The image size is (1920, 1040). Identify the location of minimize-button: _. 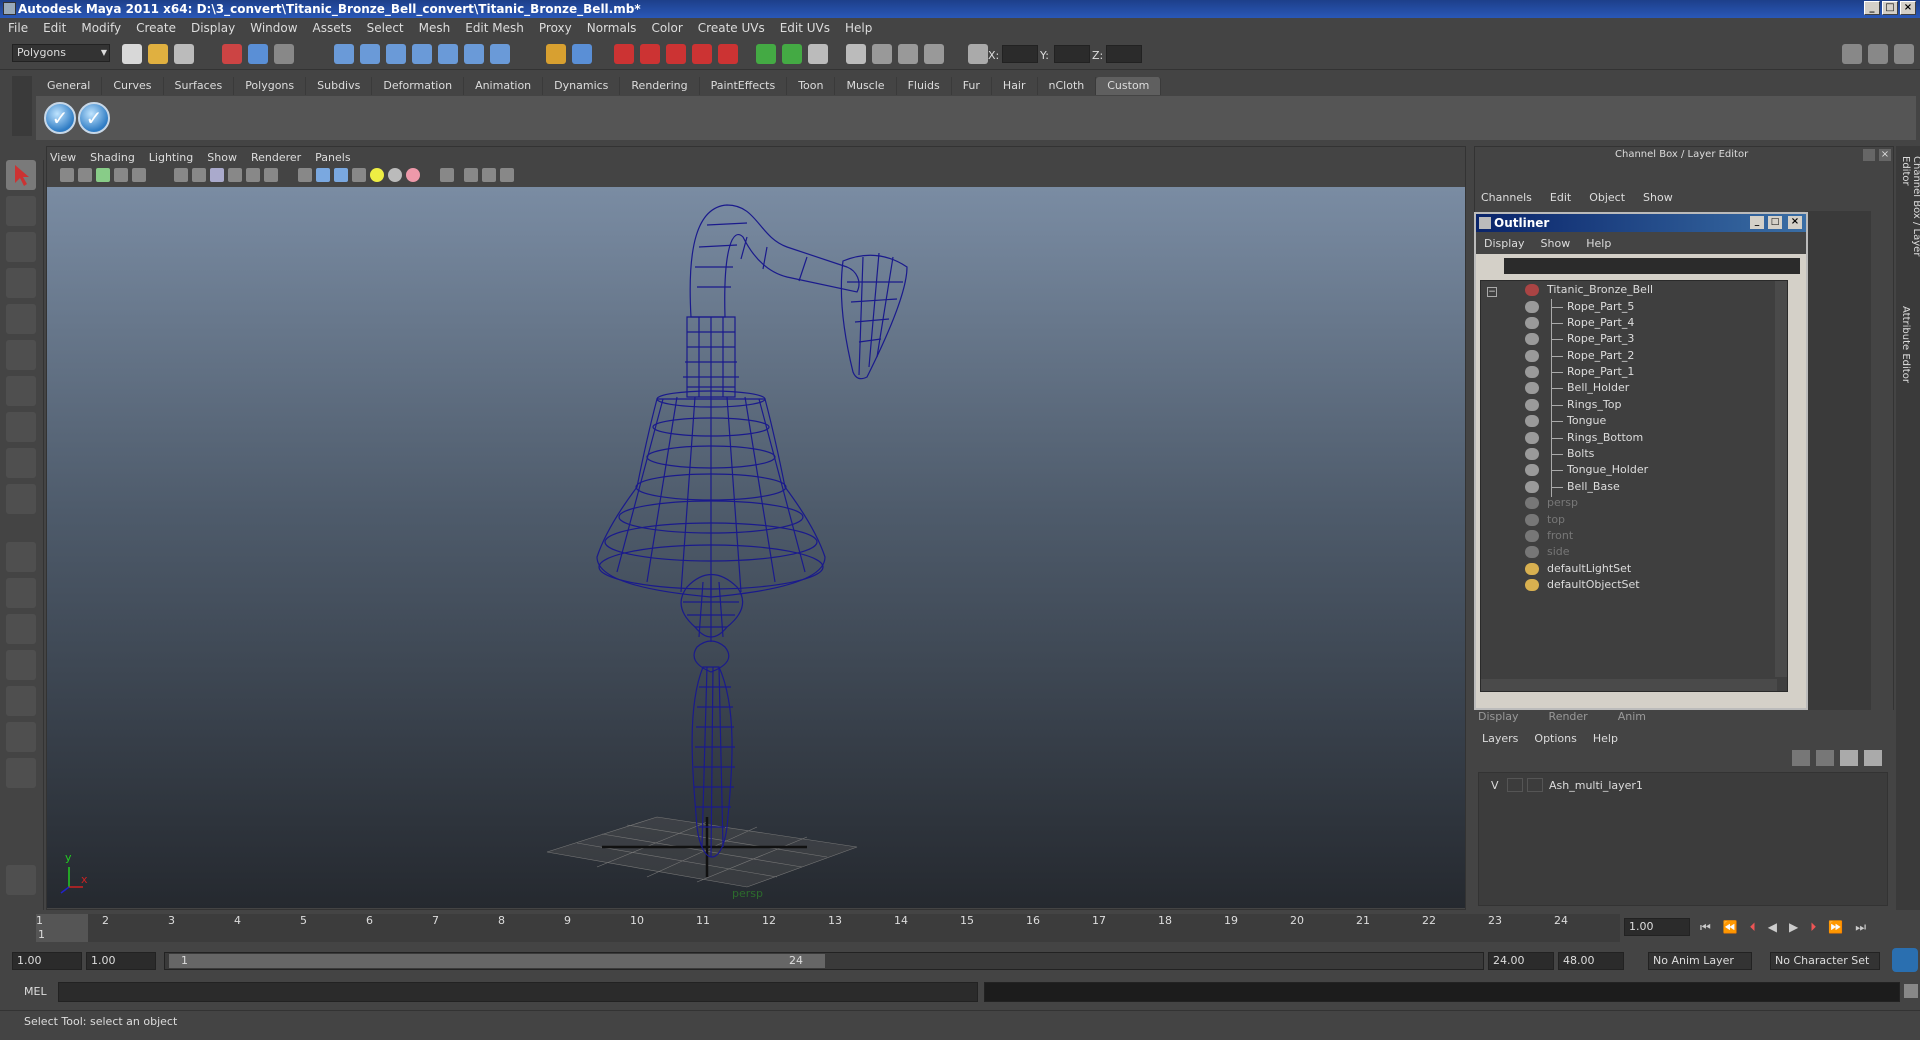
(1872, 8).